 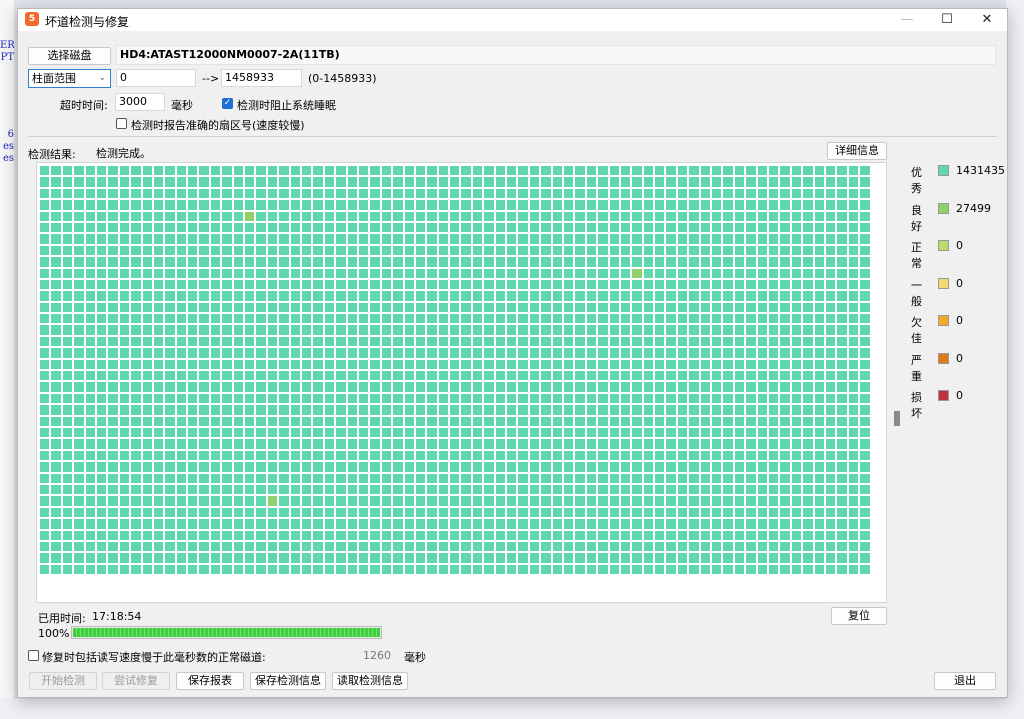 I want to click on select-disk-button: 选择磁盘, so click(x=69, y=56).